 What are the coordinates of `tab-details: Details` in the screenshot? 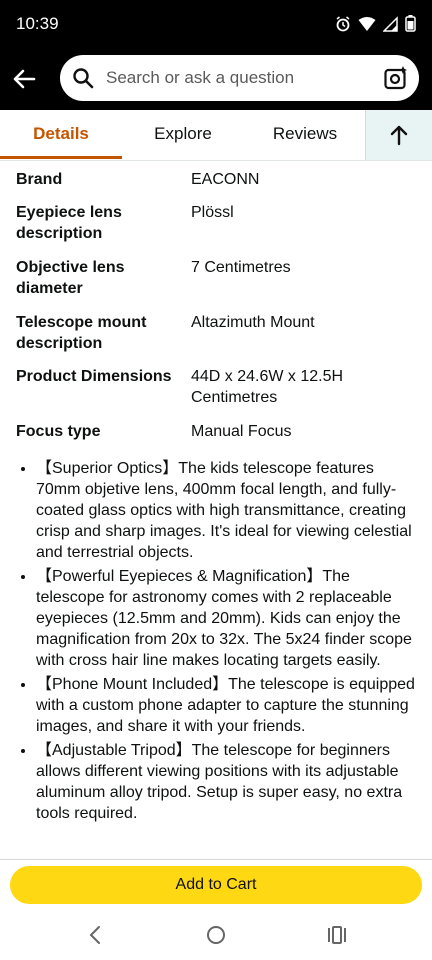 It's located at (61, 135).